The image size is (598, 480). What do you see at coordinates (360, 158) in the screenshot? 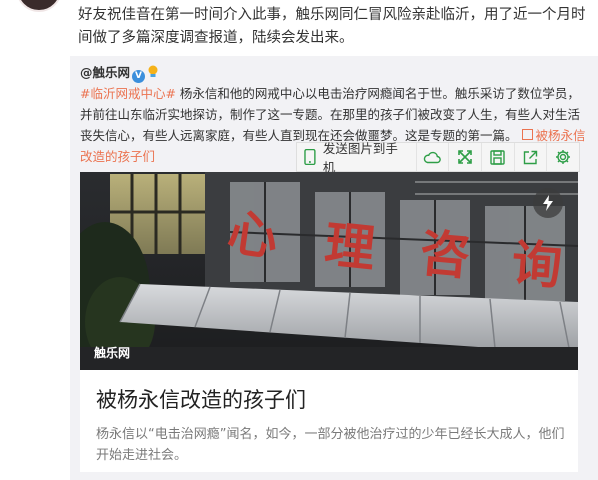
I see `send-to-phone-label: 发送图片到手机` at bounding box center [360, 158].